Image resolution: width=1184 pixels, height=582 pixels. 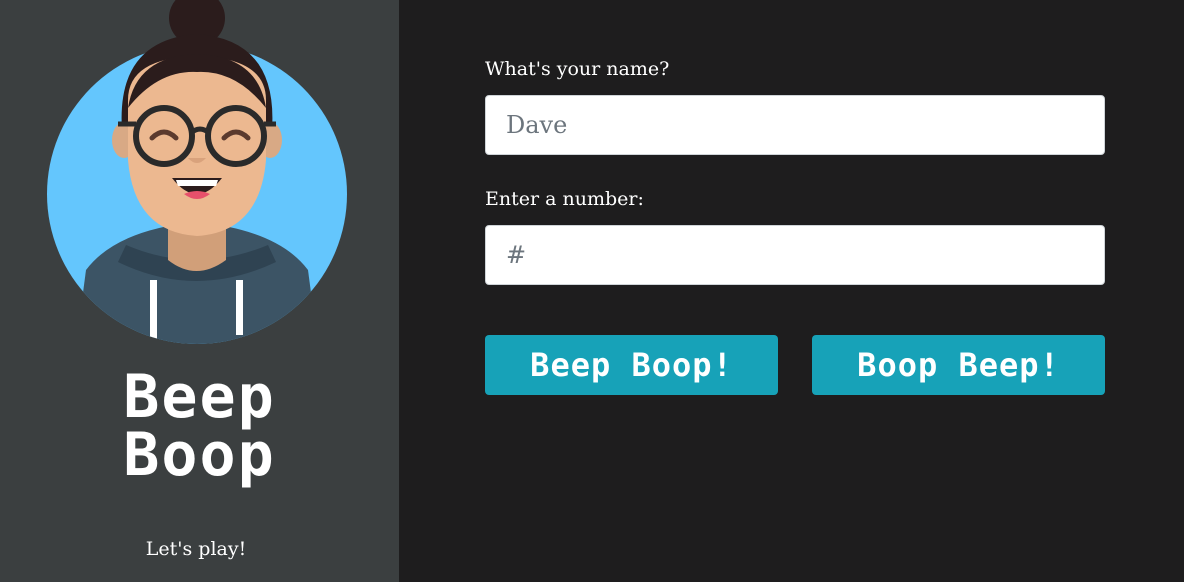 I want to click on tagline: Let's play!, so click(x=196, y=549).